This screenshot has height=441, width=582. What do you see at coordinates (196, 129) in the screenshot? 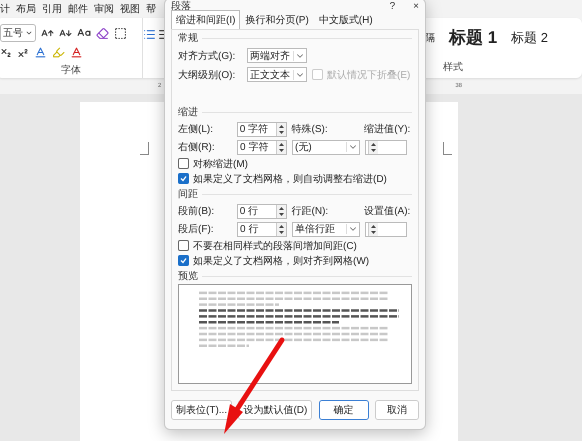
I see `field-label: 左侧(L):` at bounding box center [196, 129].